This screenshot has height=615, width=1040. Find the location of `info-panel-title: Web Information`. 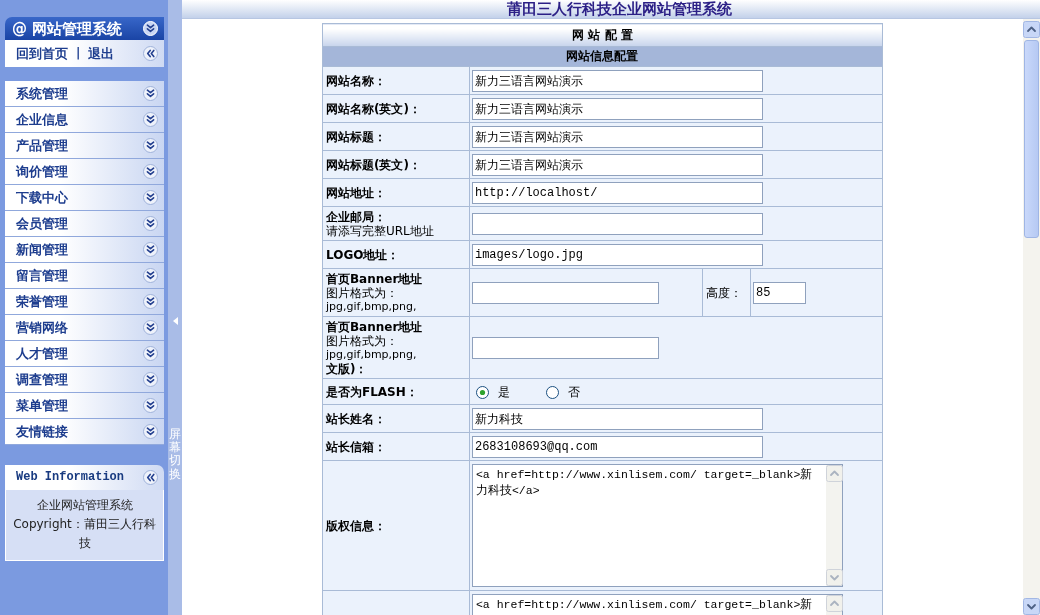

info-panel-title: Web Information is located at coordinates (70, 477).